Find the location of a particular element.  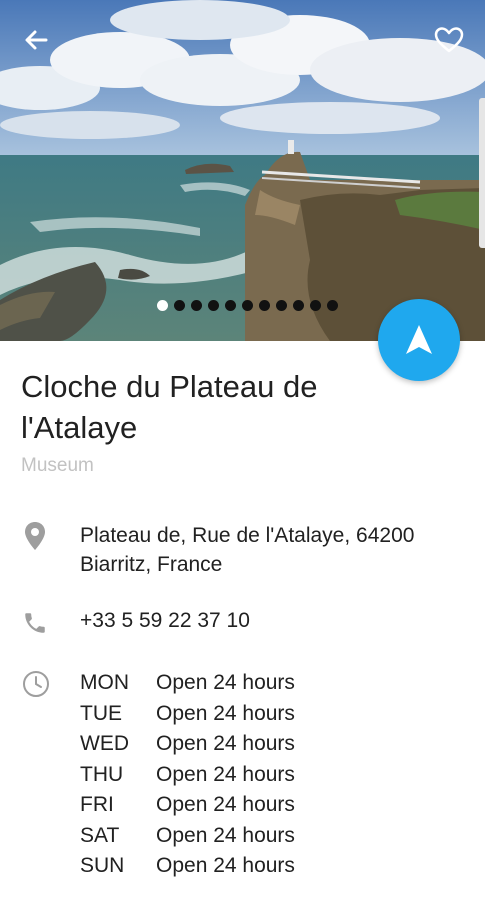

hours-day: MON is located at coordinates (104, 682).